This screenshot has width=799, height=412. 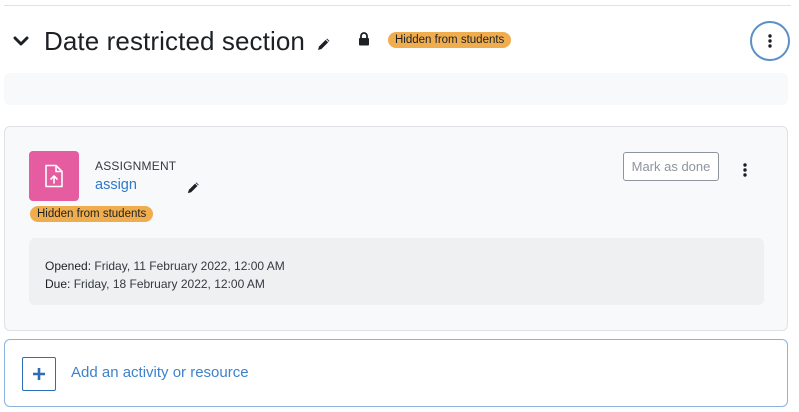 What do you see at coordinates (39, 374) in the screenshot?
I see `plus-icon` at bounding box center [39, 374].